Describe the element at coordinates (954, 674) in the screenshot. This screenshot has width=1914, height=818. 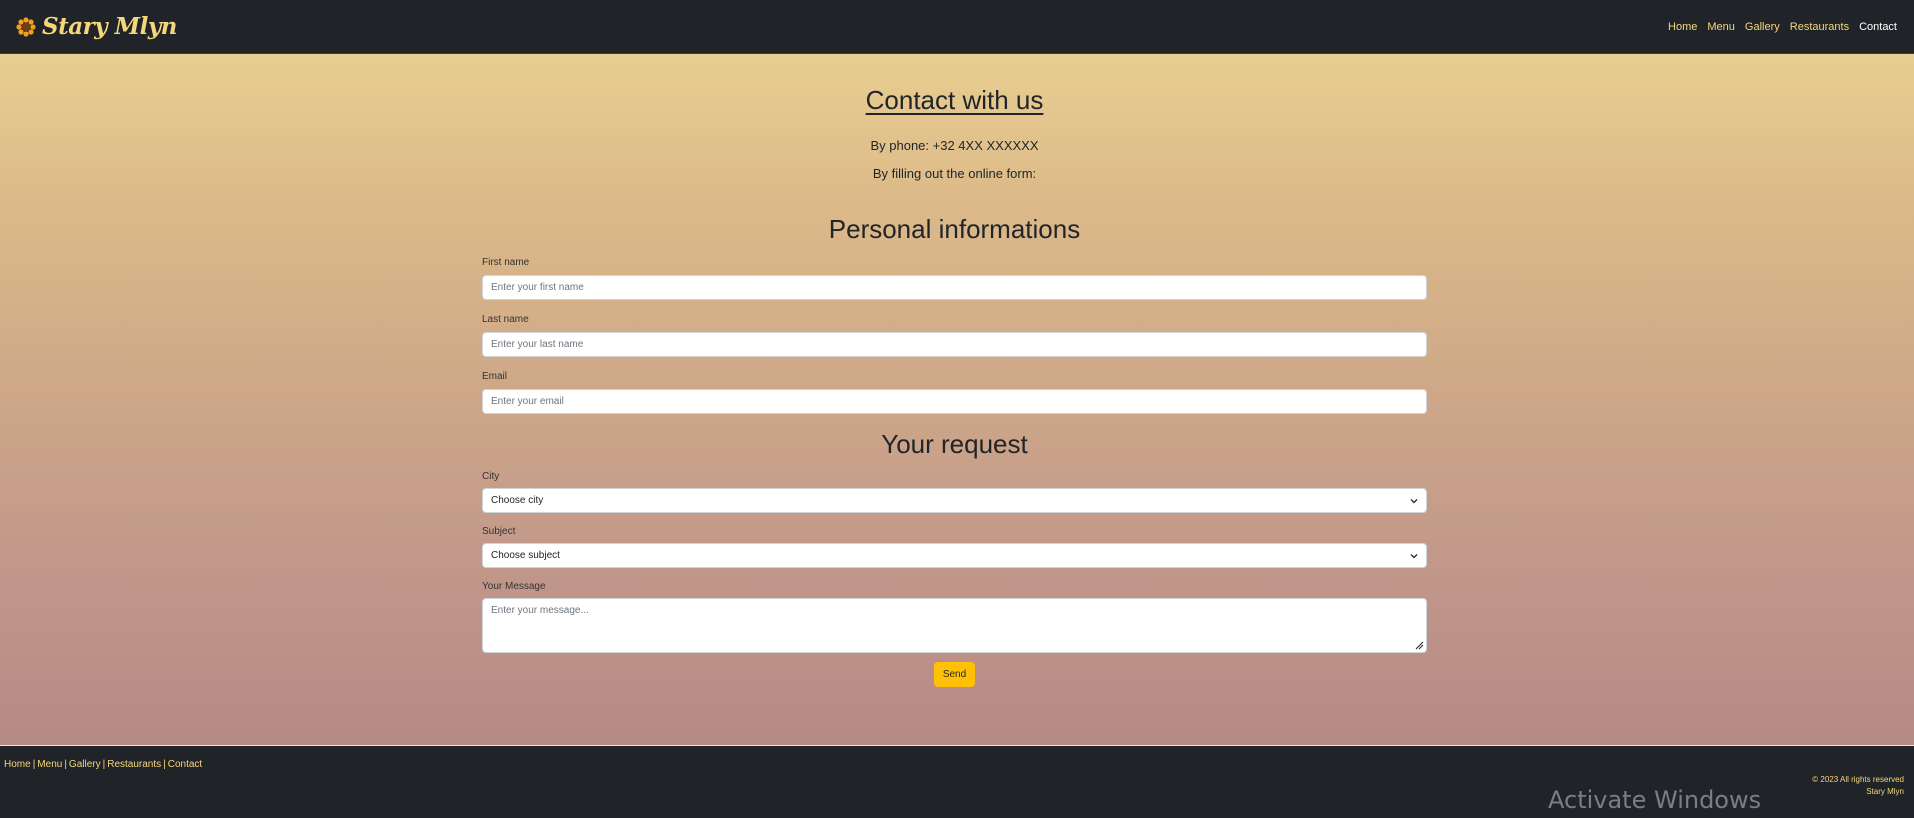
I see `send-button: Send` at that location.